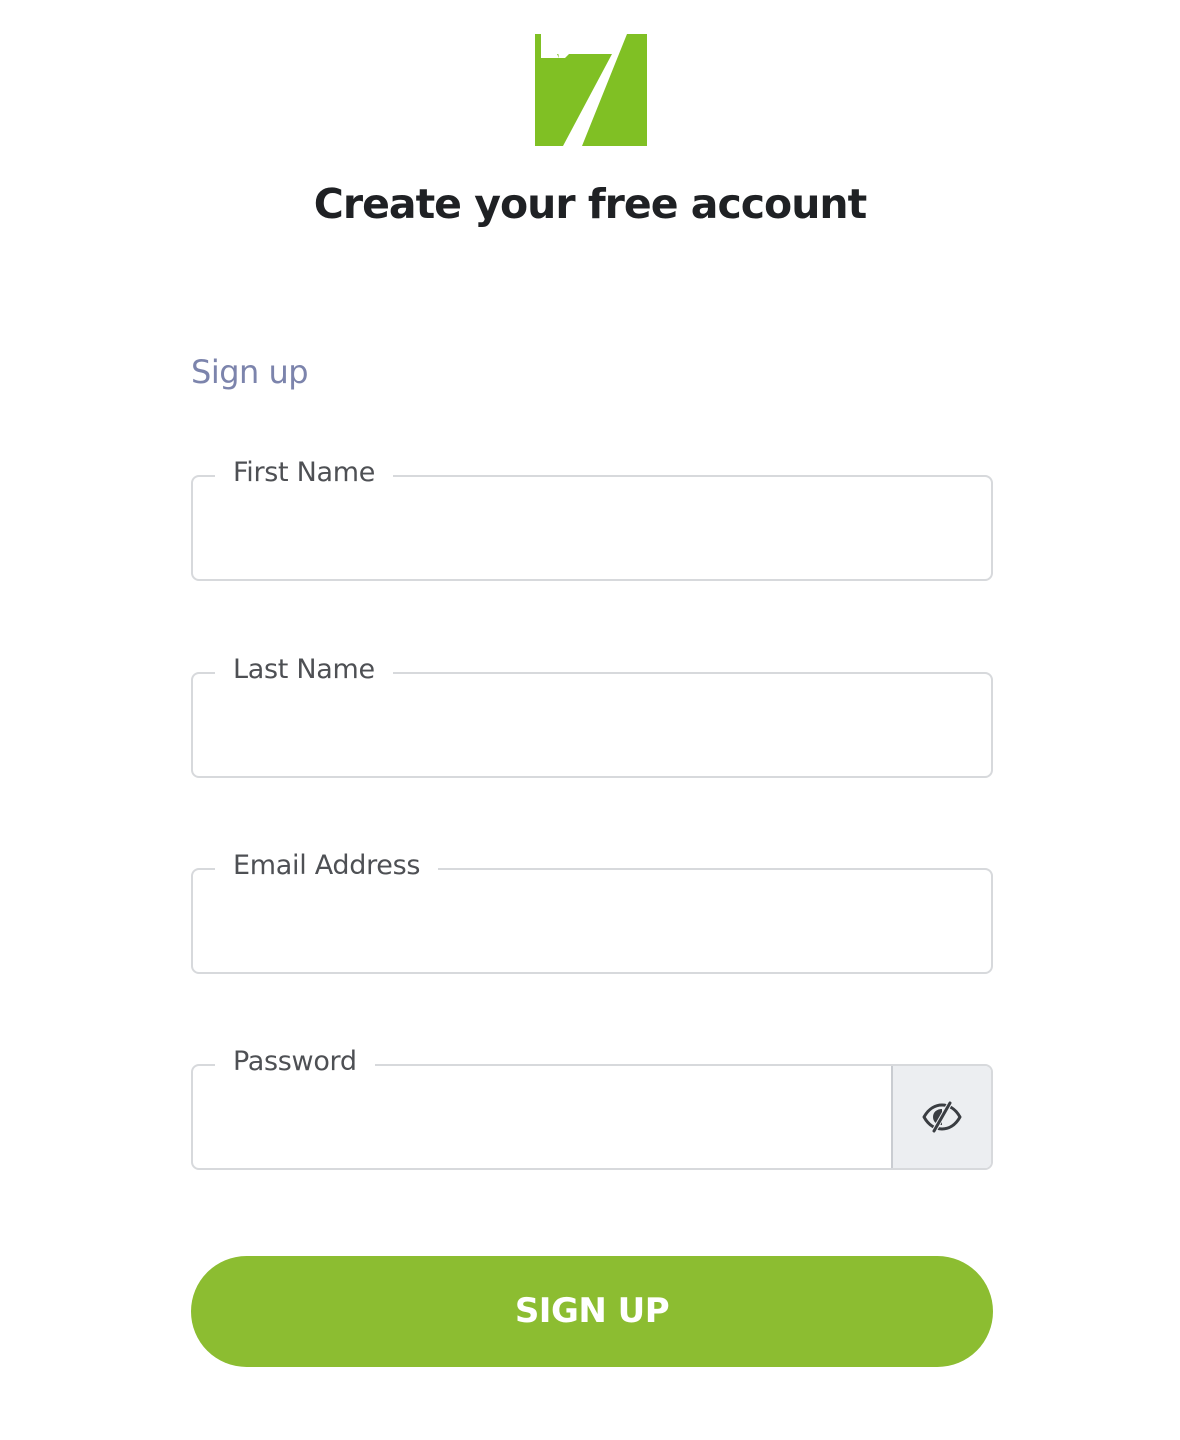  What do you see at coordinates (592, 933) in the screenshot?
I see `email-input` at bounding box center [592, 933].